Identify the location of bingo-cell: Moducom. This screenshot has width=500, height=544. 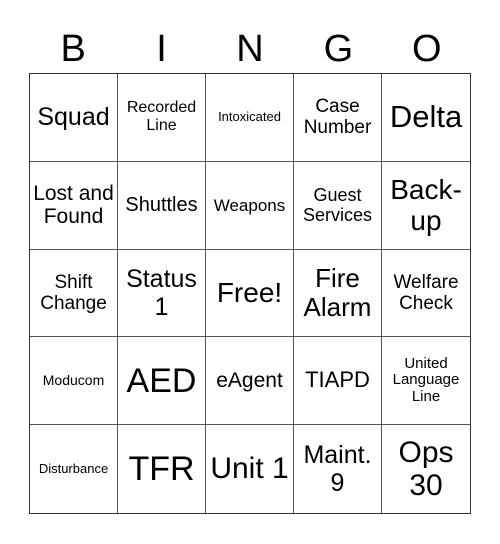
(74, 381).